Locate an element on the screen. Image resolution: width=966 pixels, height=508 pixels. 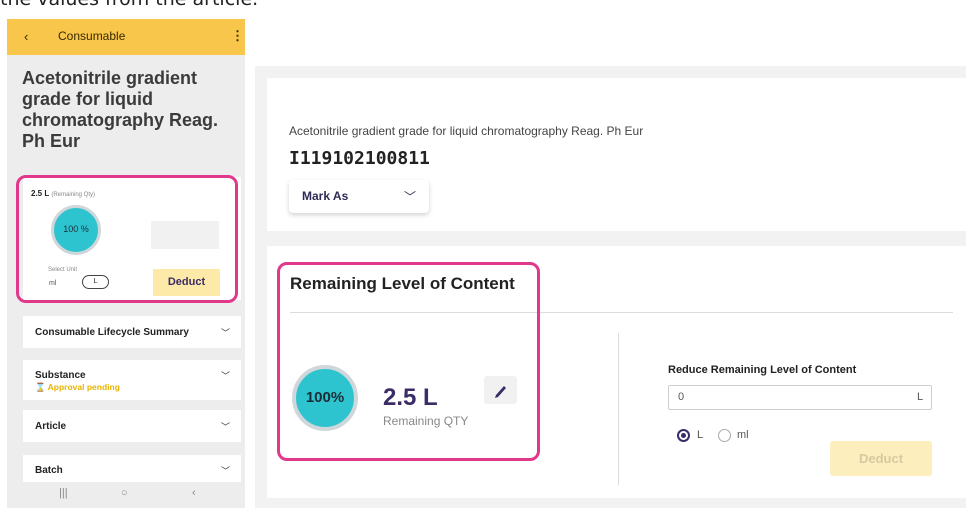
deduct-button: Deduct is located at coordinates (881, 458).